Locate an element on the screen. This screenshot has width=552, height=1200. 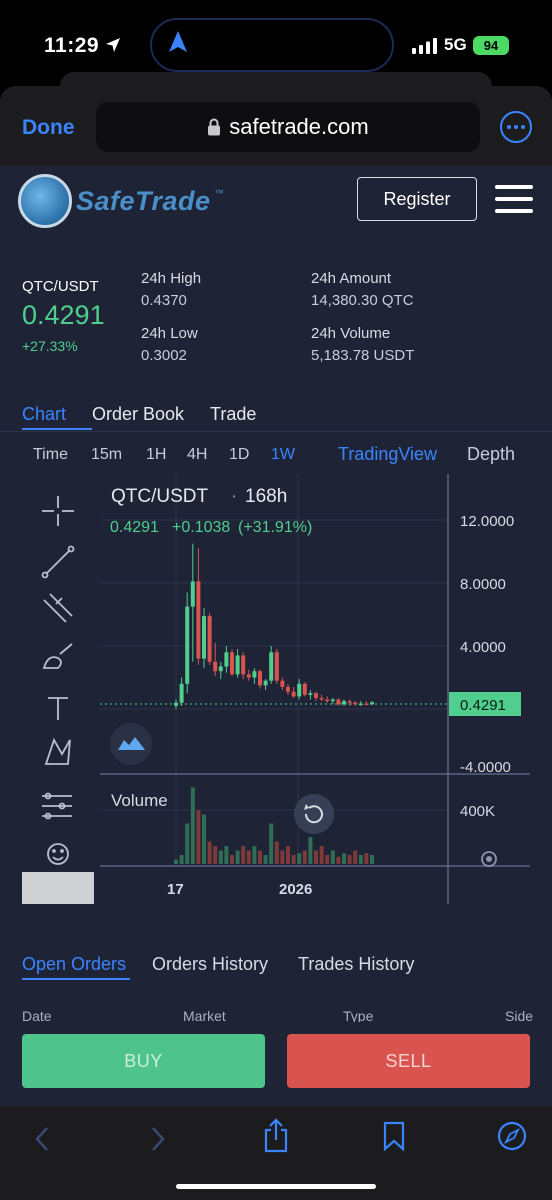
text-tool-icon is located at coordinates (58, 708).